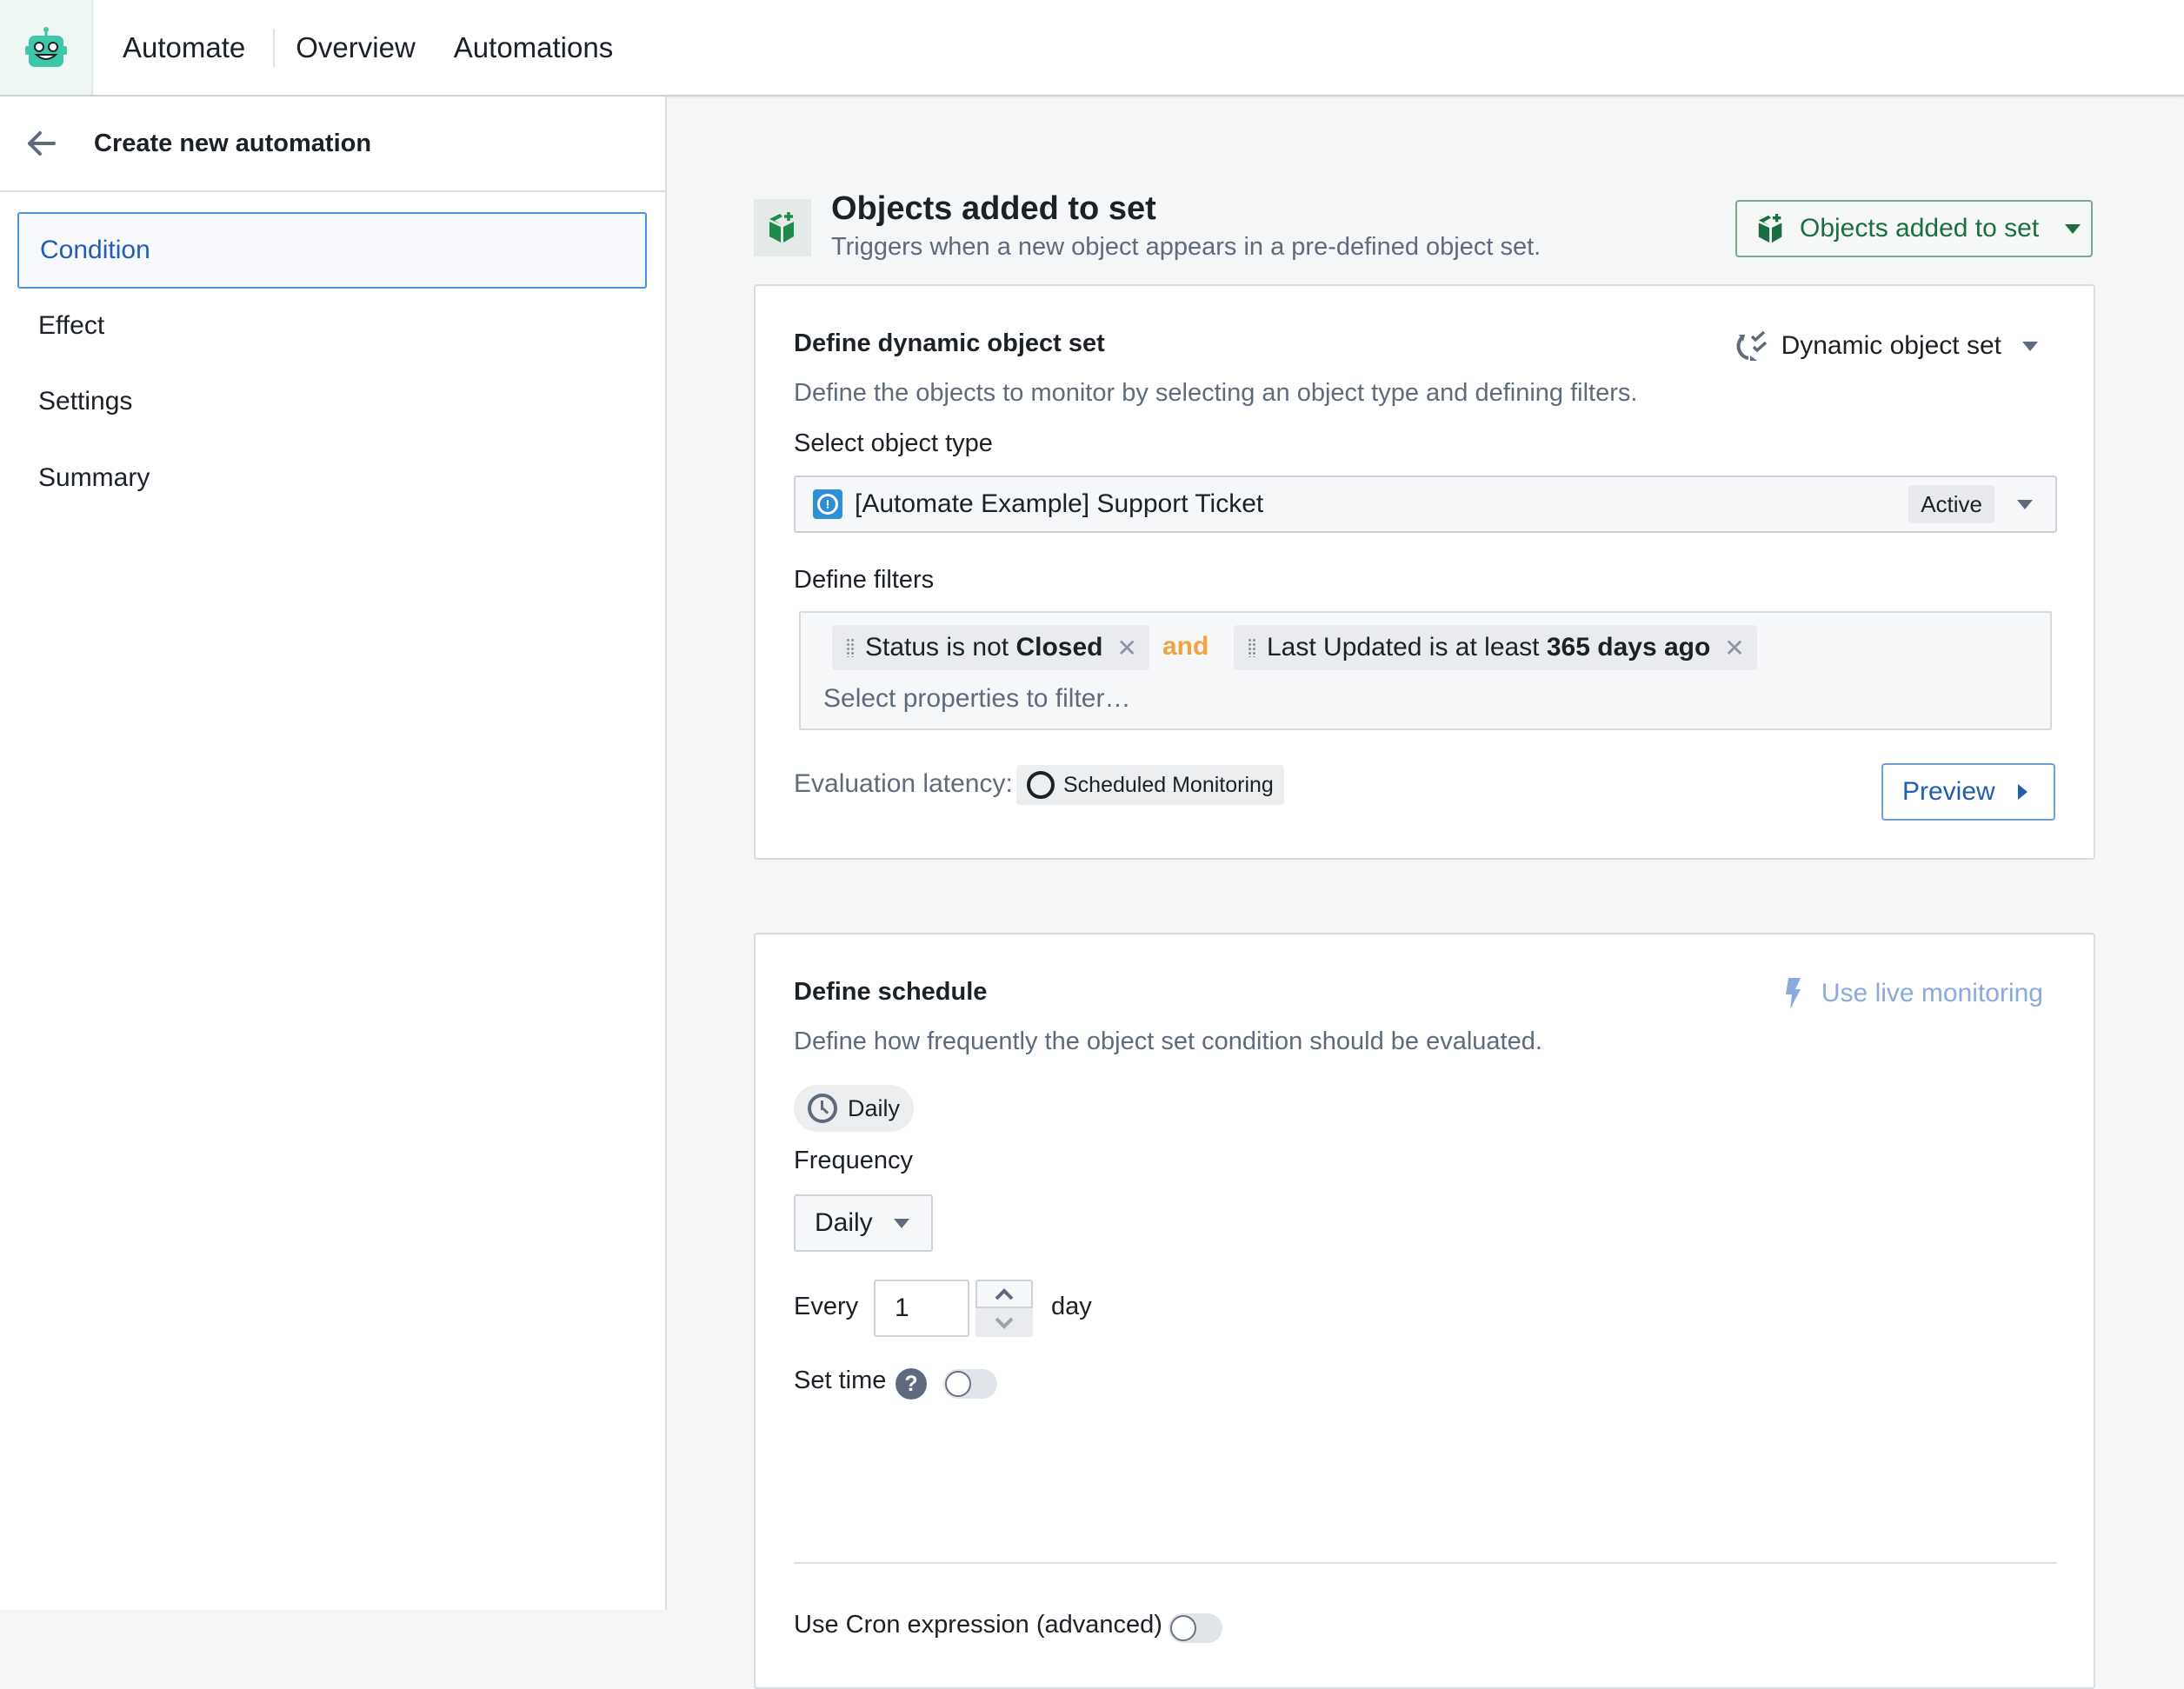 The image size is (2184, 1689). Describe the element at coordinates (332, 251) in the screenshot. I see `sidebar-item-condition: Condition` at that location.